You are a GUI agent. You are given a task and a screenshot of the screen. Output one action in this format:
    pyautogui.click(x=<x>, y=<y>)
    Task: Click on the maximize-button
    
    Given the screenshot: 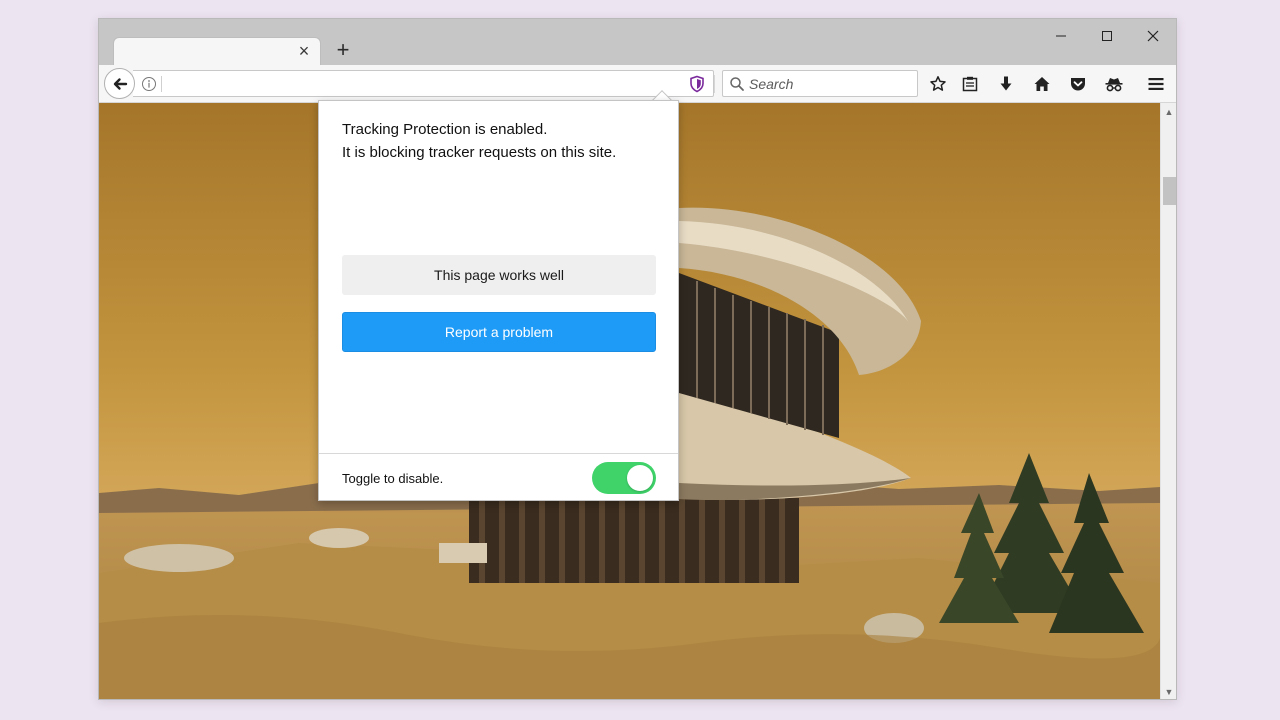 What is the action you would take?
    pyautogui.click(x=1107, y=36)
    